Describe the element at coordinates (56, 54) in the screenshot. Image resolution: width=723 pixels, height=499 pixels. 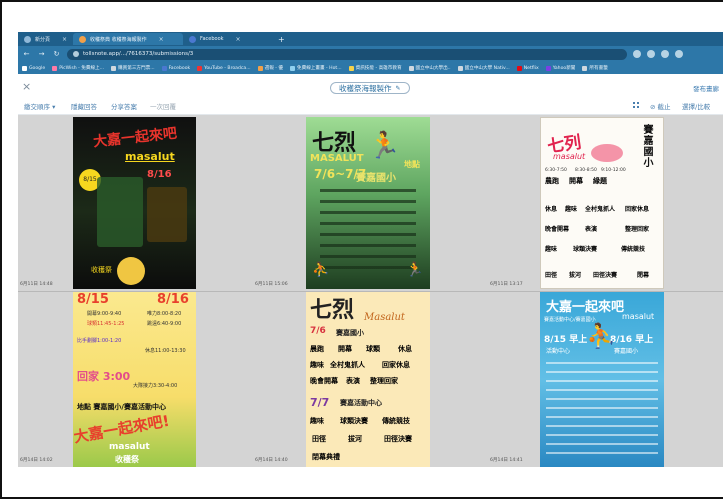
I see `reload-icon: ↻` at that location.